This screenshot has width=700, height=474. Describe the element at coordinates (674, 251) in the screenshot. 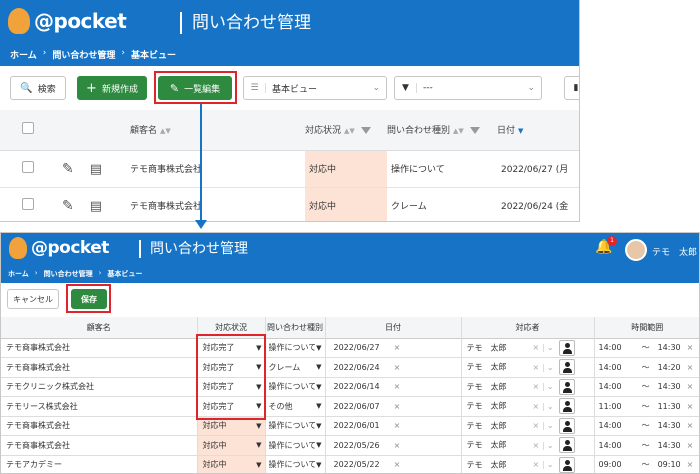

I see `user-name: テモ 太郎` at that location.